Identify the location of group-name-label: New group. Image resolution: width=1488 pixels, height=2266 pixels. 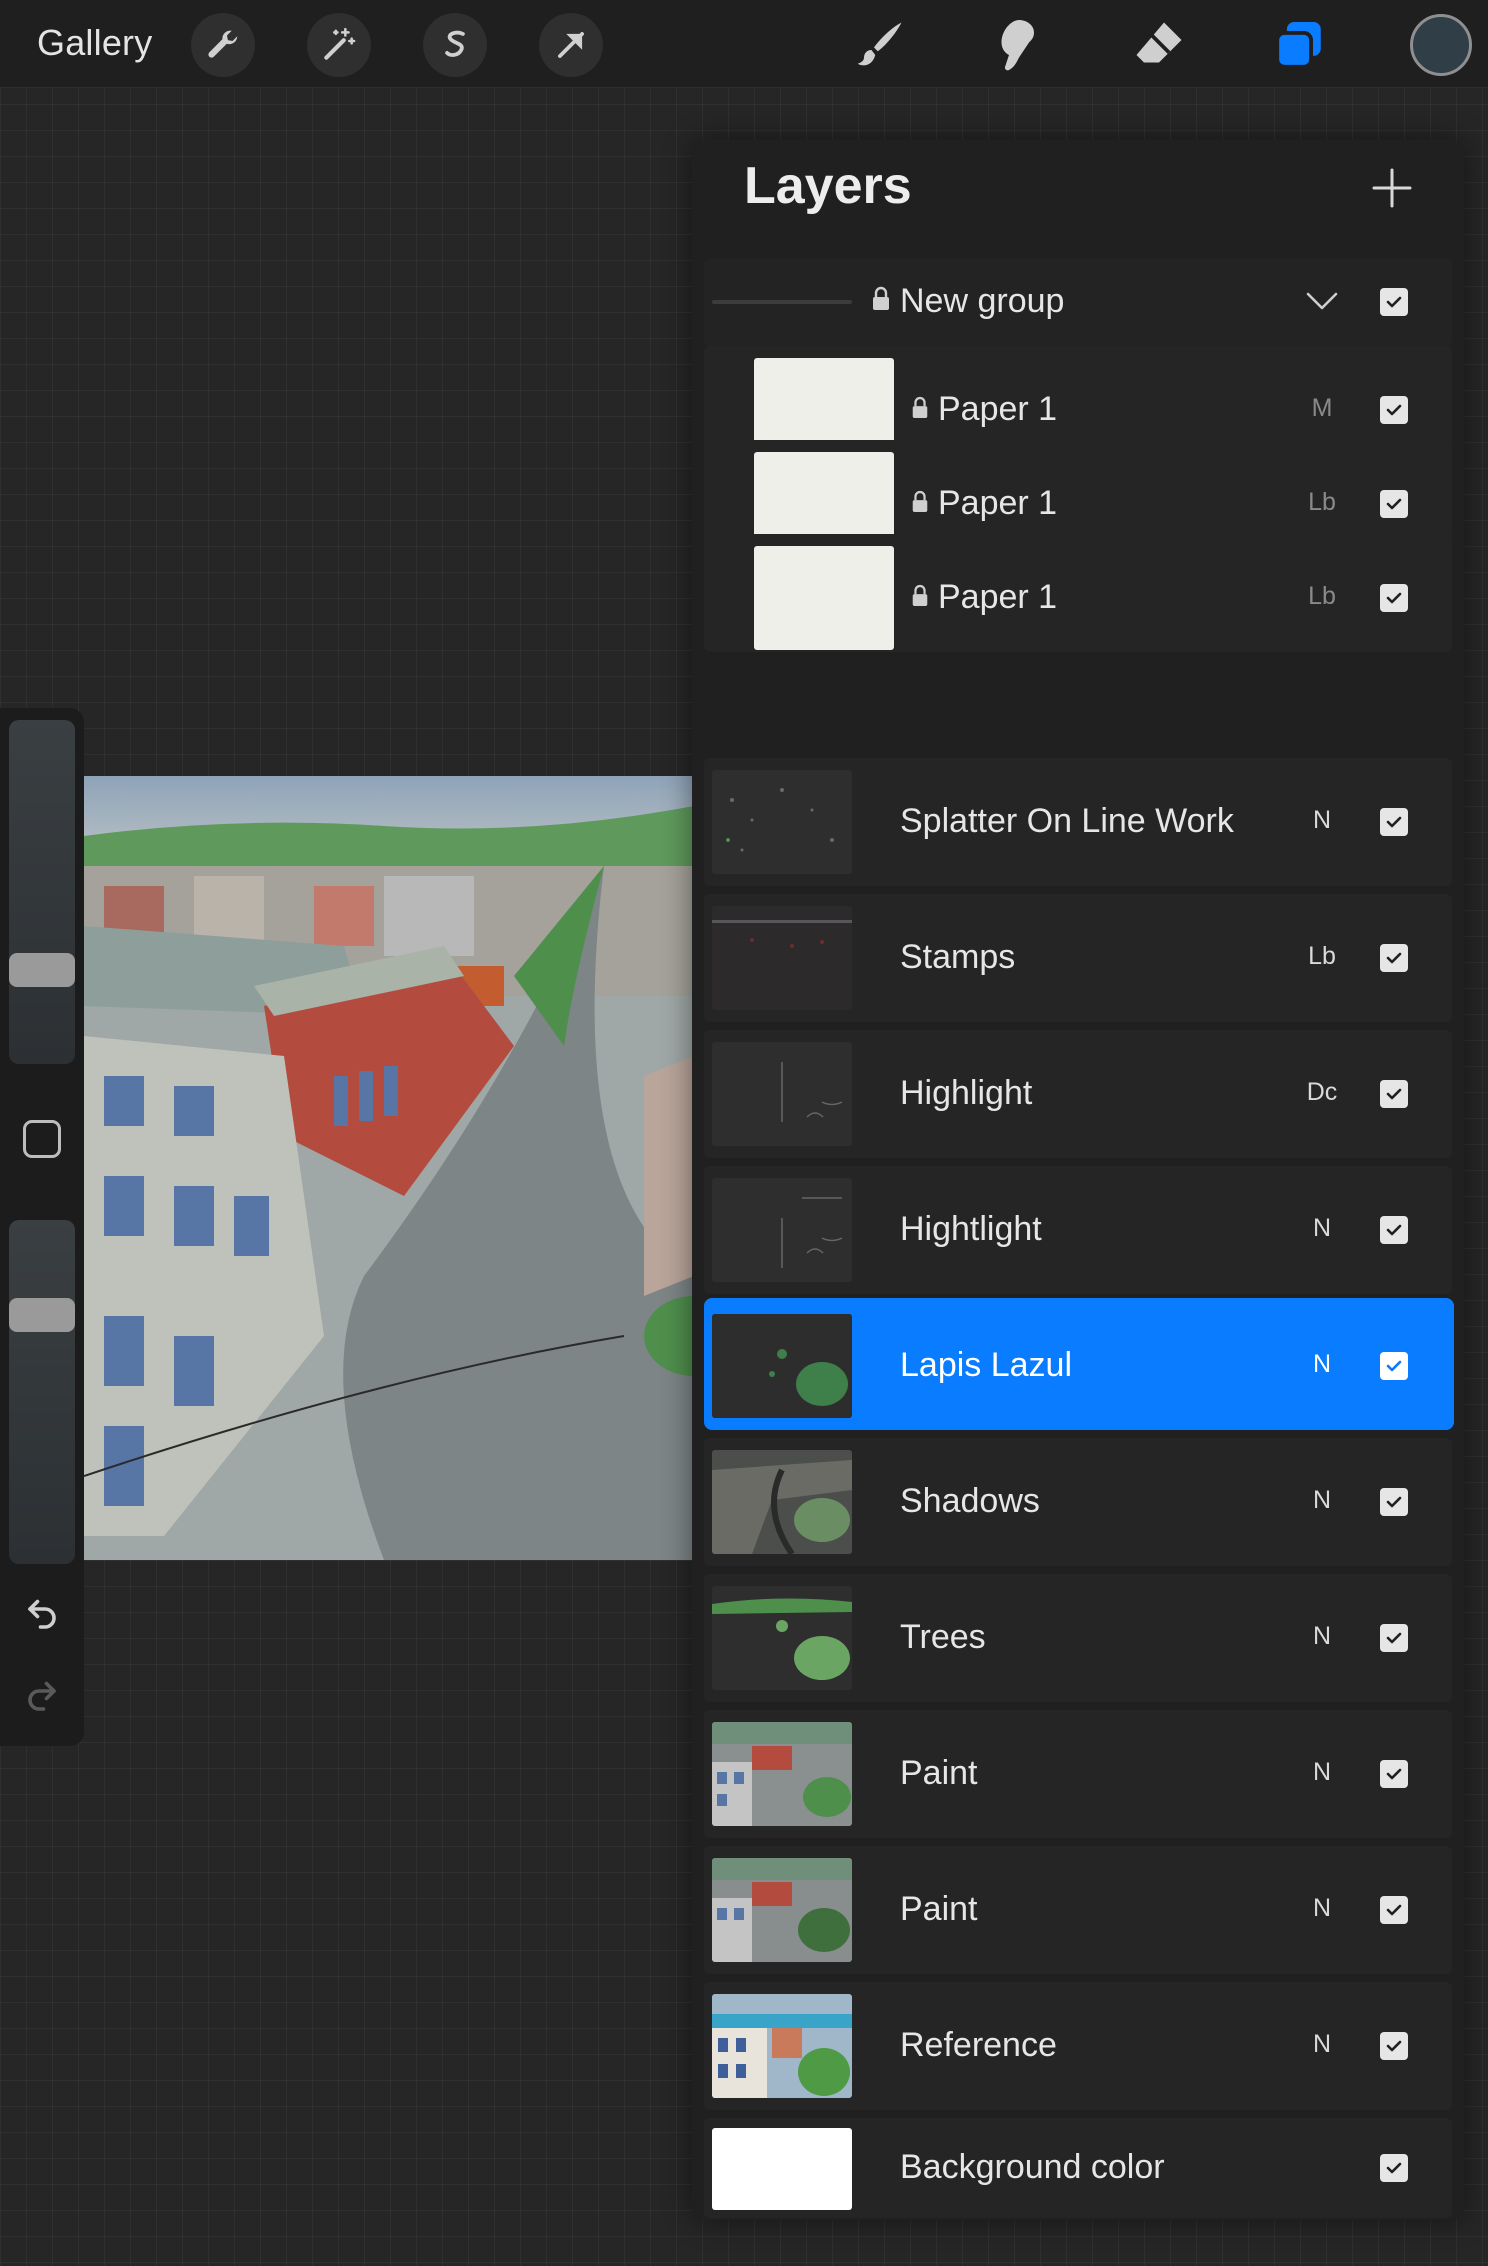
(982, 301).